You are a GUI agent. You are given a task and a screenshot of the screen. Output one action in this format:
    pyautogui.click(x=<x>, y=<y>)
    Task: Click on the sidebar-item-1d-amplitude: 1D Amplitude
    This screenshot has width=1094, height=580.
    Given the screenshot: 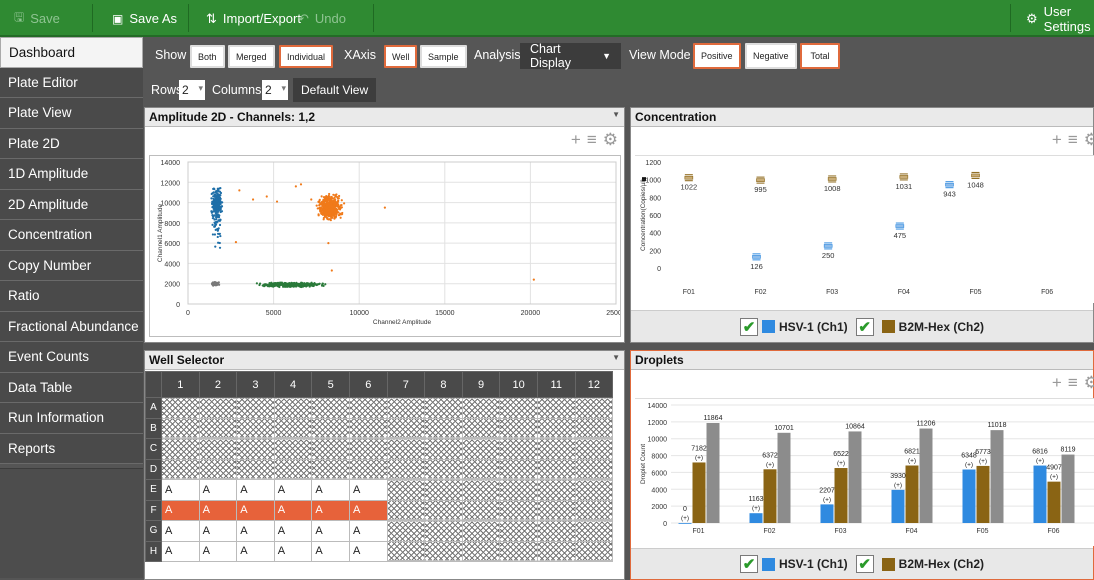 What is the action you would take?
    pyautogui.click(x=71, y=174)
    